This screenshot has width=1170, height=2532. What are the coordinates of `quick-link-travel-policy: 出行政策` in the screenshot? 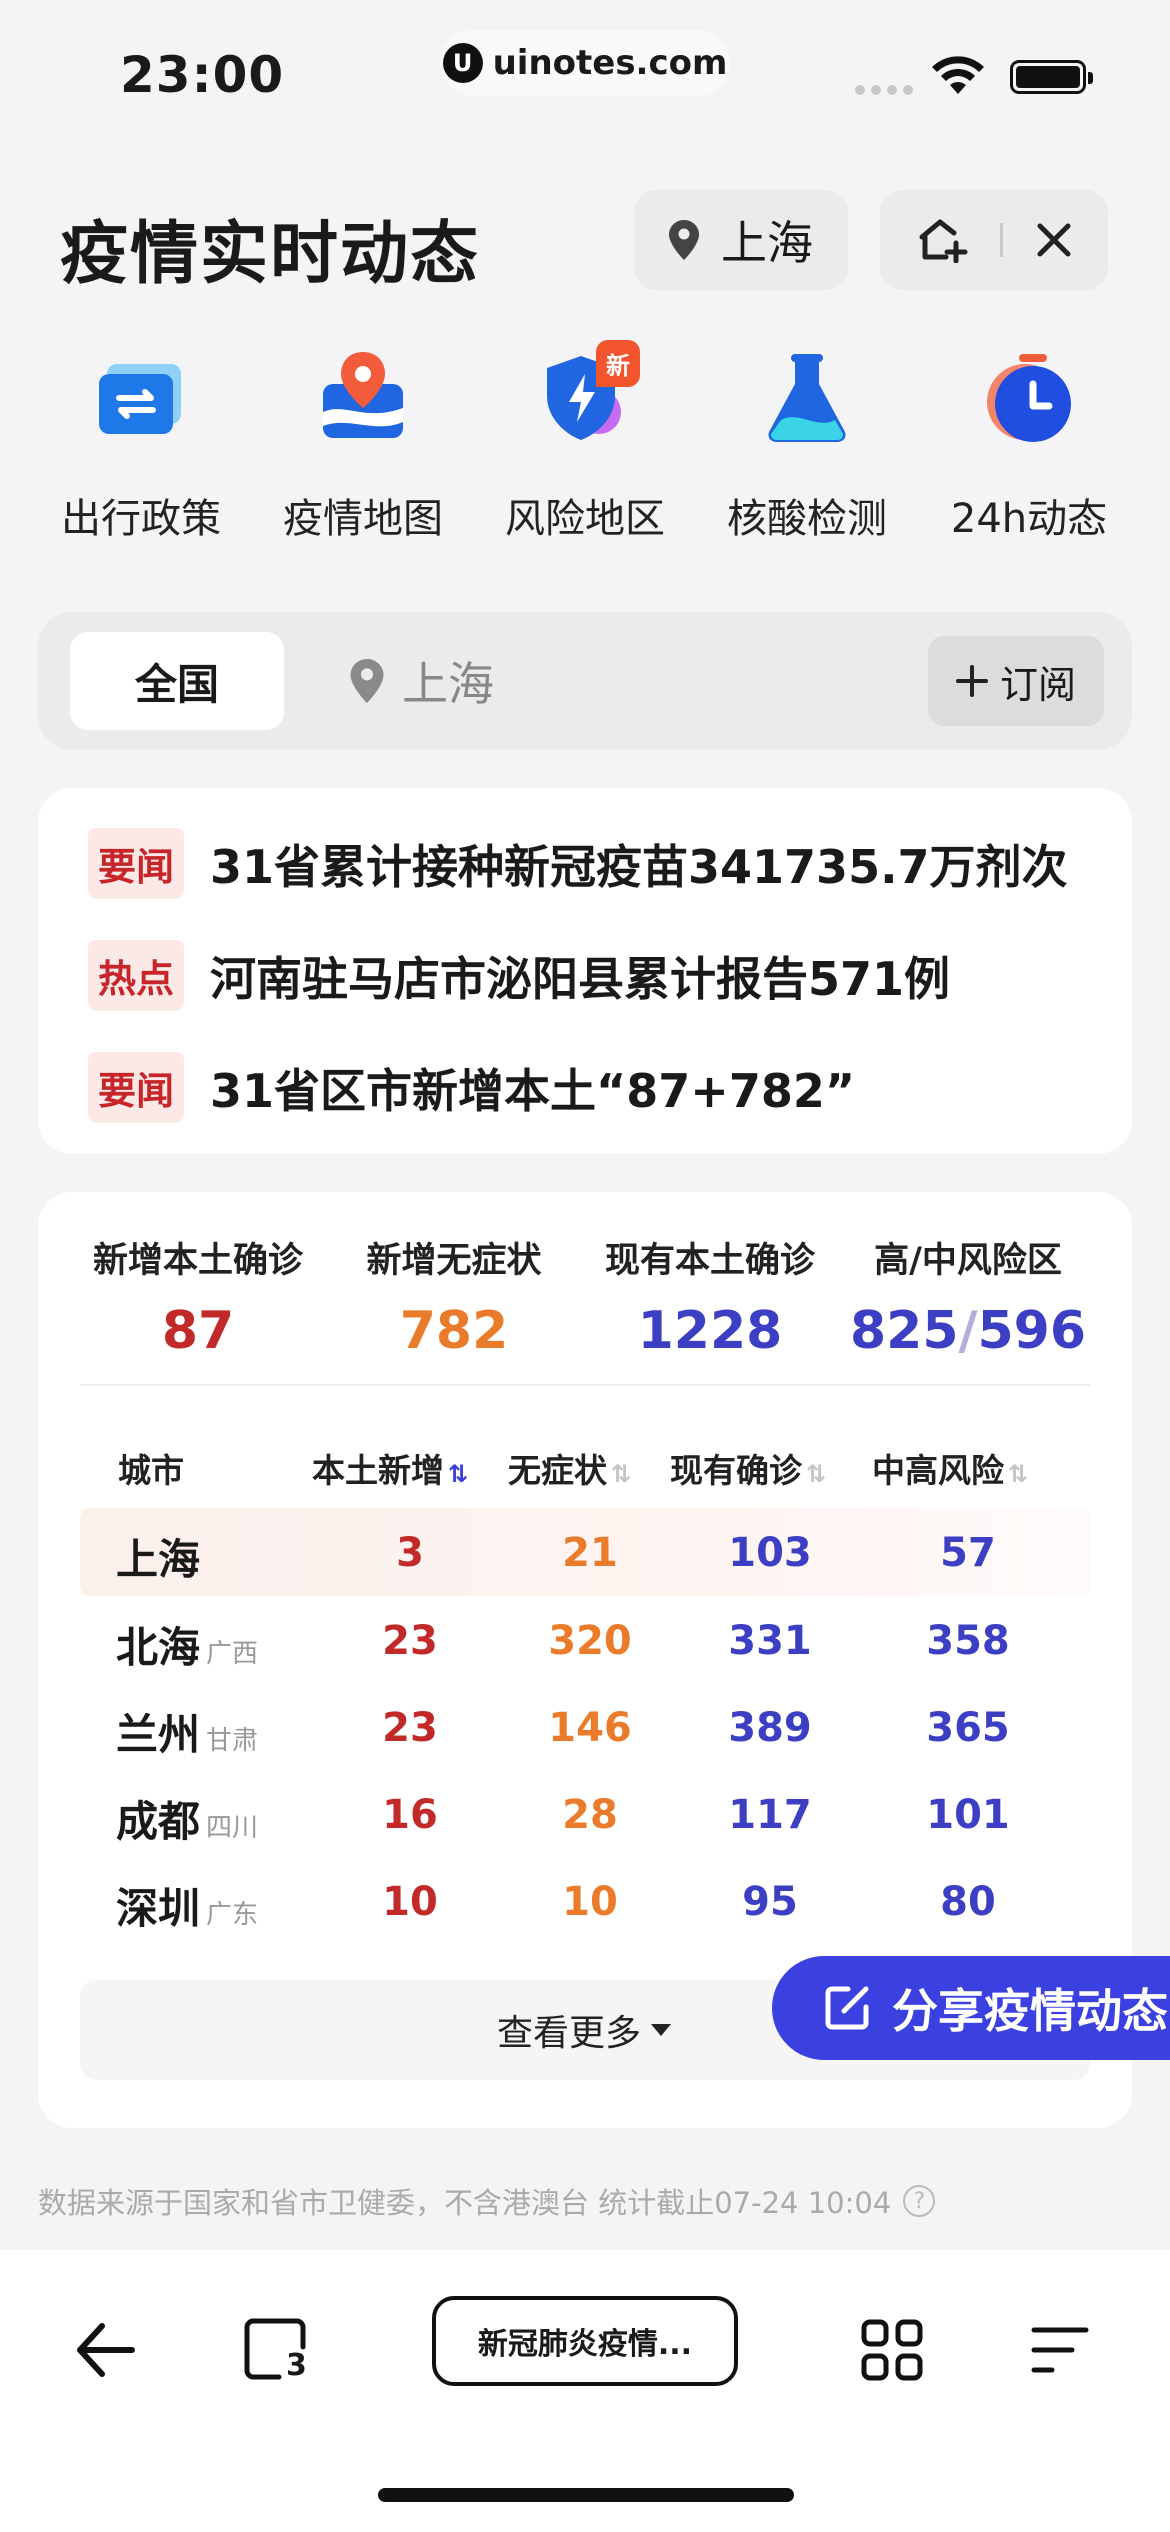 It's located at (141, 450).